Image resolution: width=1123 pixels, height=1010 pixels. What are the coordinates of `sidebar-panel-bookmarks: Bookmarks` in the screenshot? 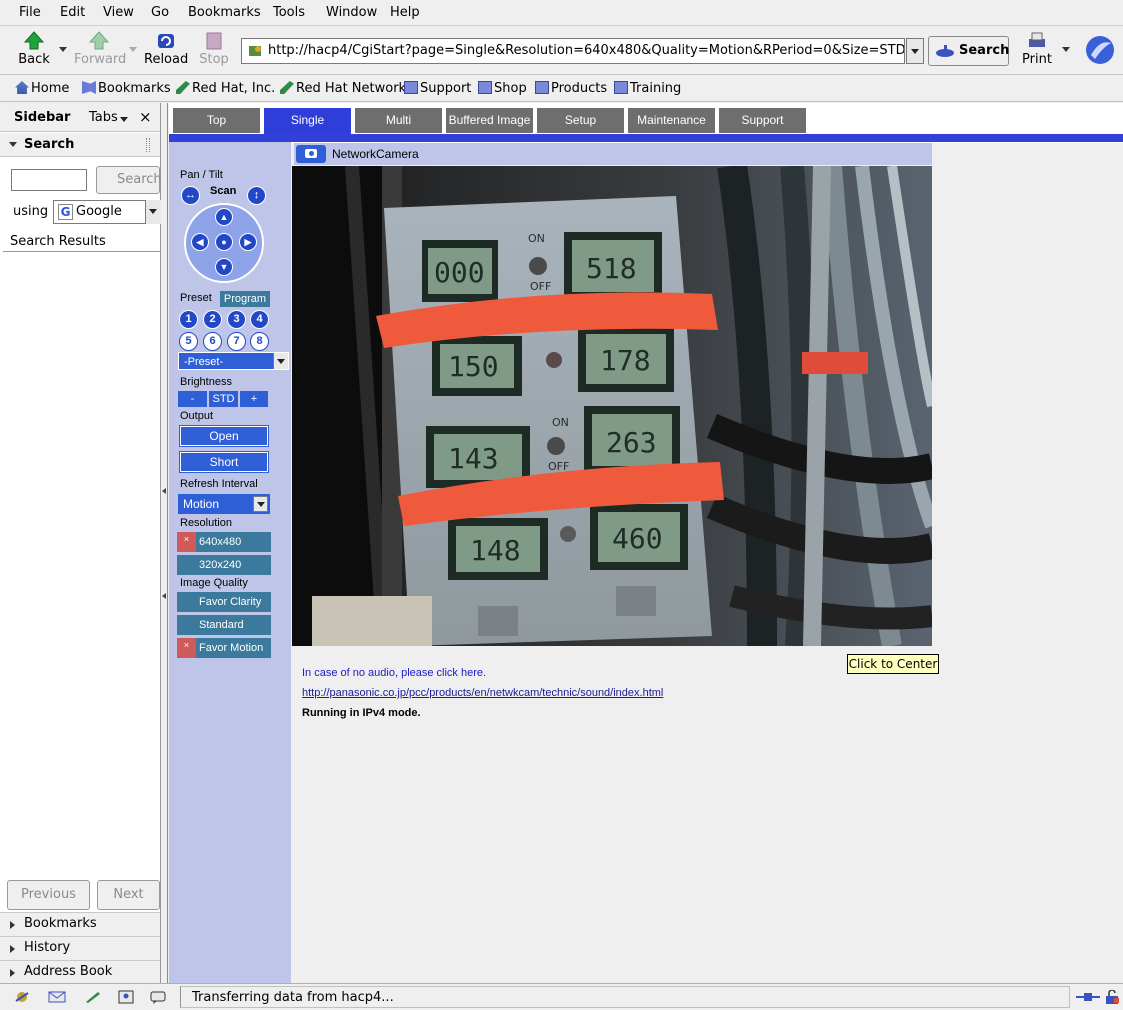 It's located at (80, 924).